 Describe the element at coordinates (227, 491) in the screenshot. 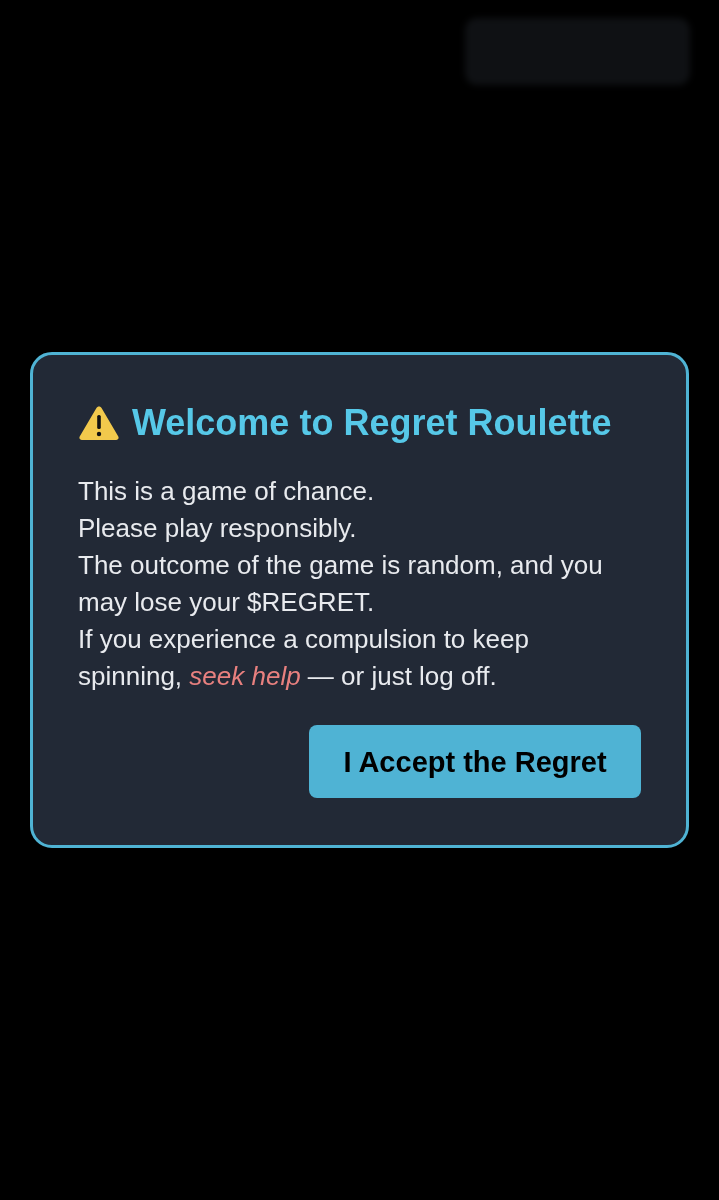

I see `body-paragraph: This is a game of chance.` at that location.